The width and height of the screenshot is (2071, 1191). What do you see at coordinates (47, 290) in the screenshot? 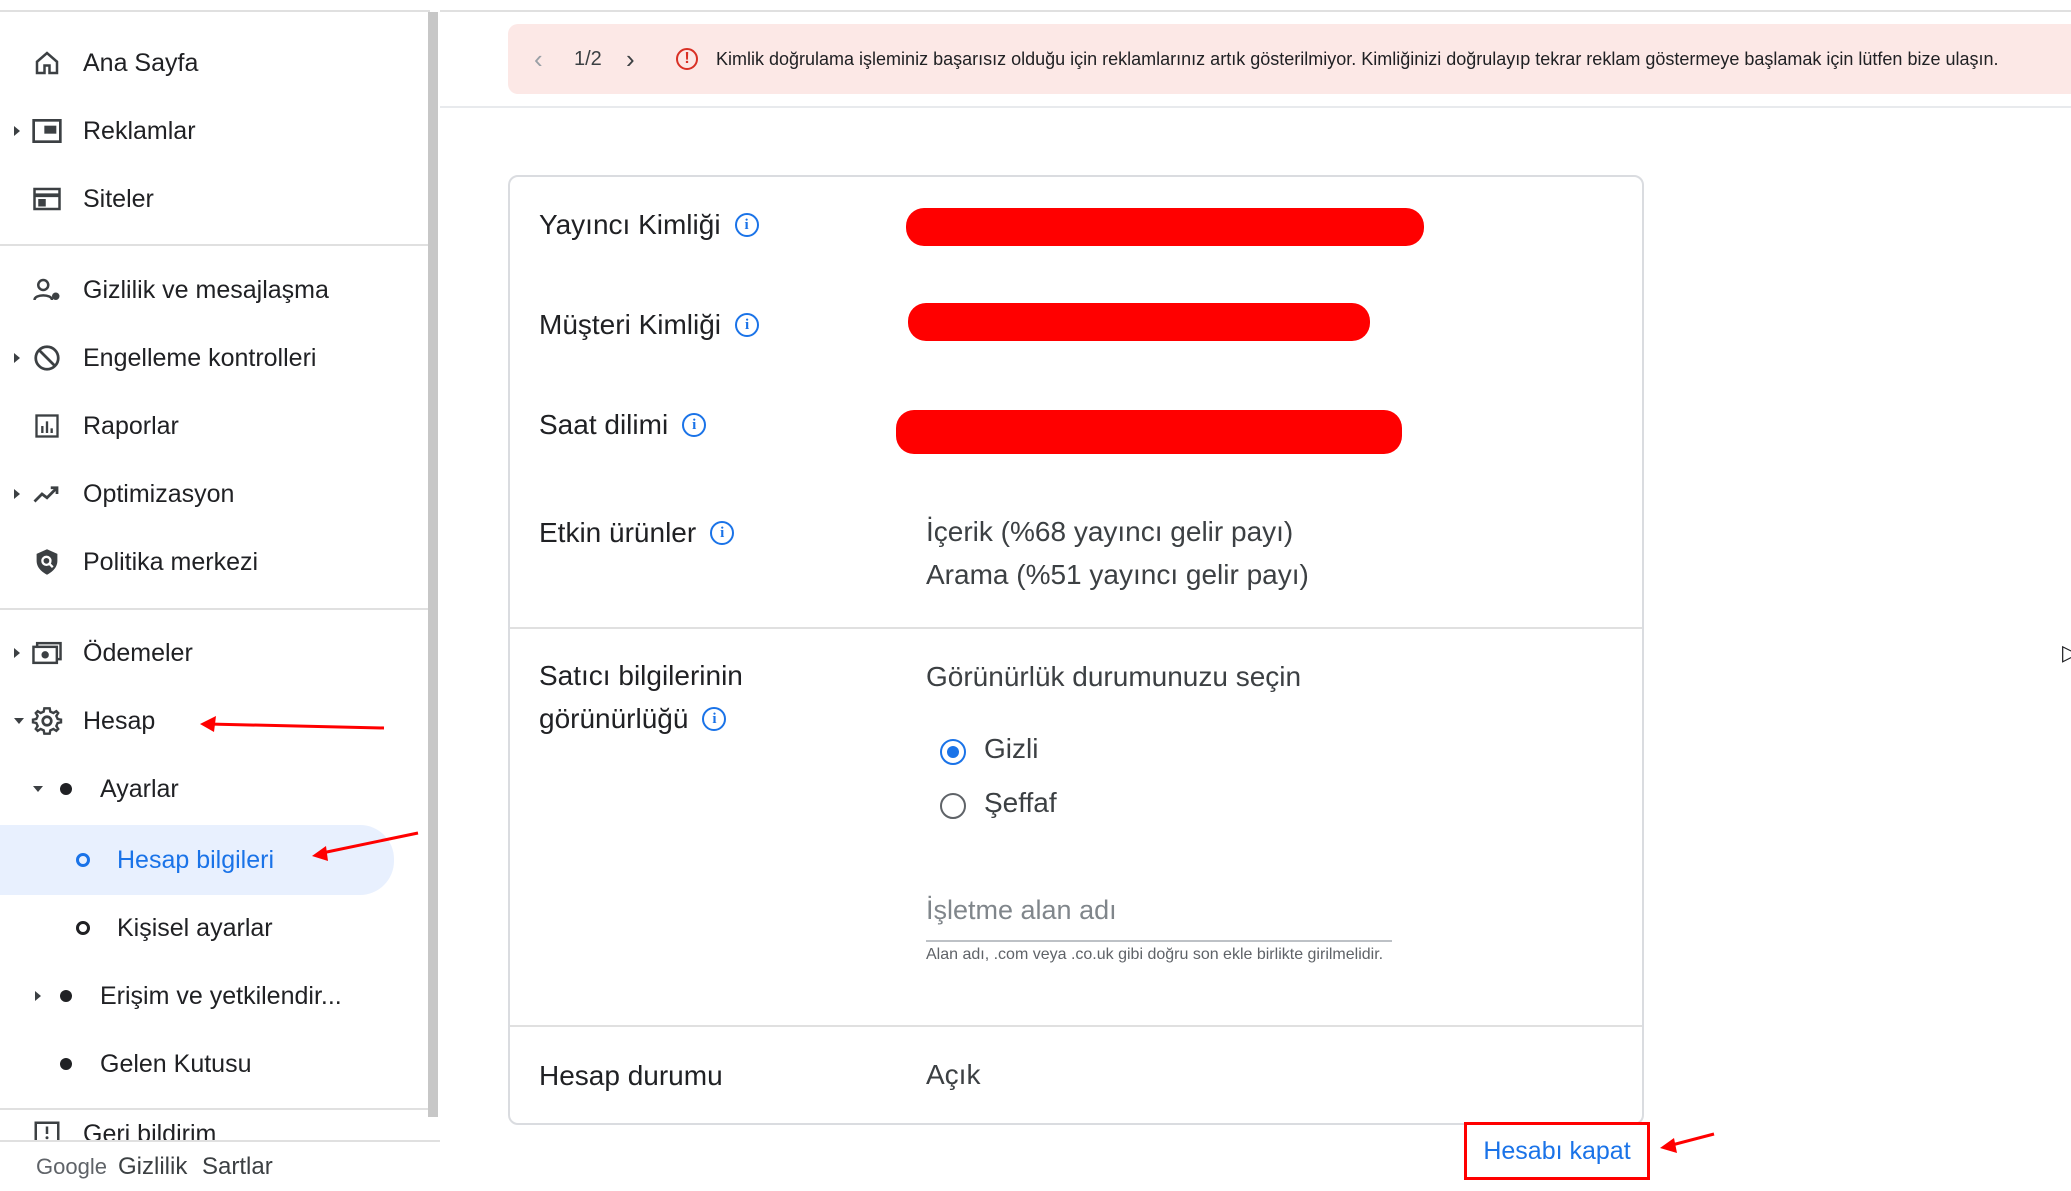
I see `privacy-icon` at bounding box center [47, 290].